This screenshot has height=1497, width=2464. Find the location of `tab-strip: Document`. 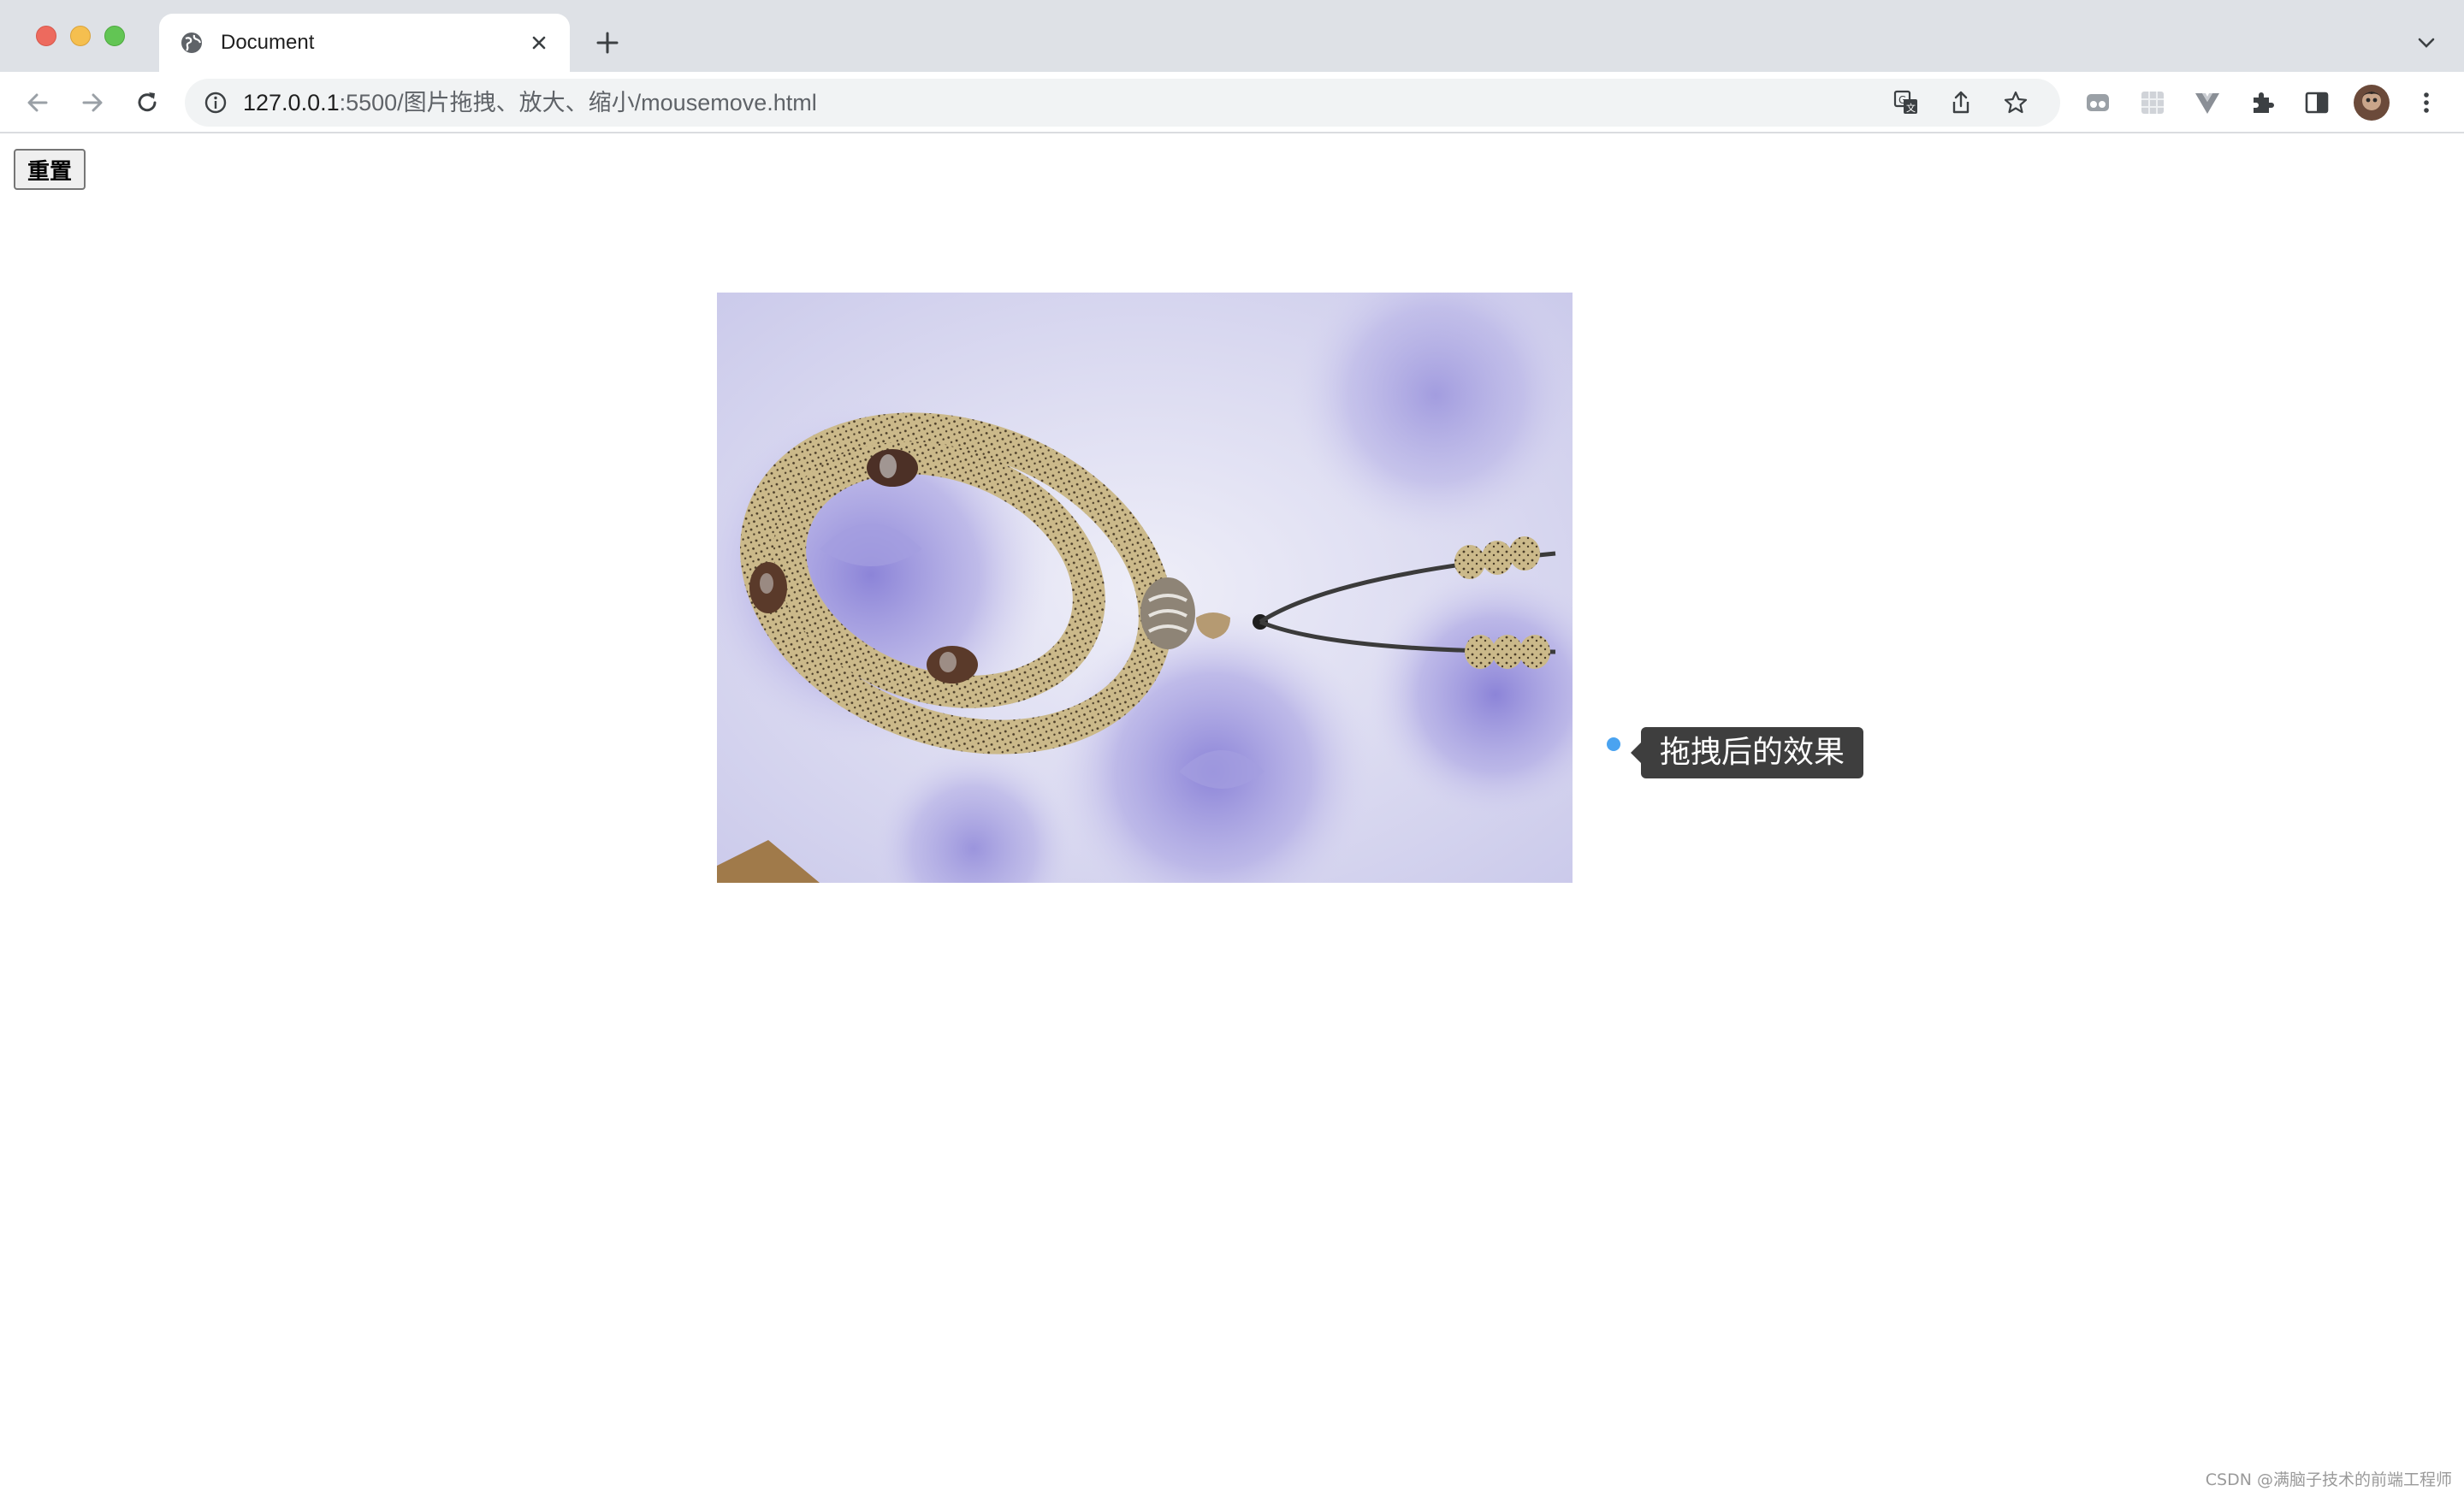

tab-strip: Document is located at coordinates (1232, 36).